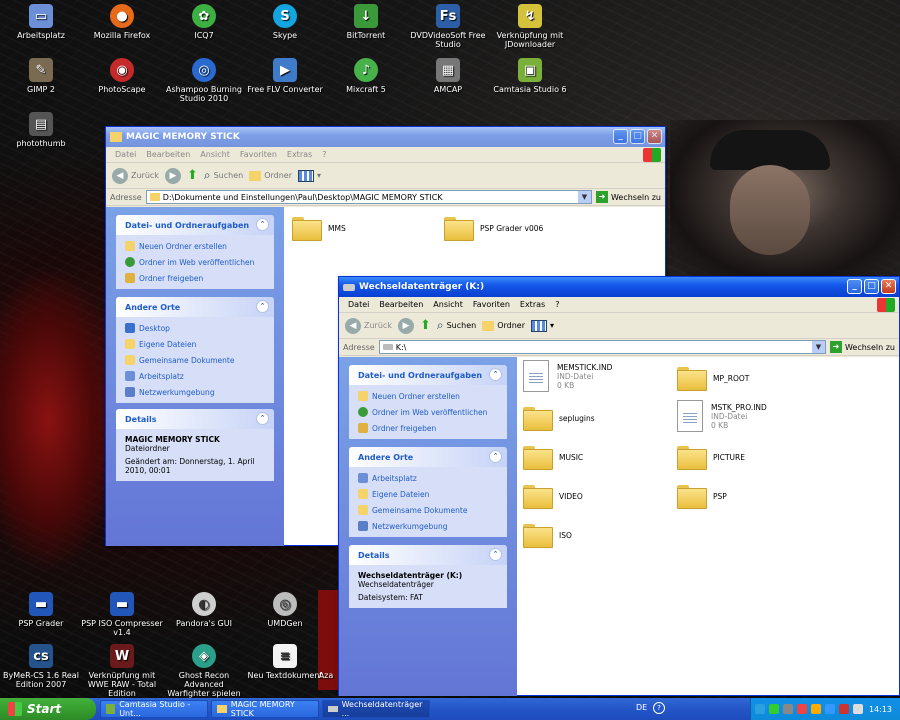  What do you see at coordinates (553, 497) in the screenshot?
I see `folder-item-video: VIDEO` at bounding box center [553, 497].